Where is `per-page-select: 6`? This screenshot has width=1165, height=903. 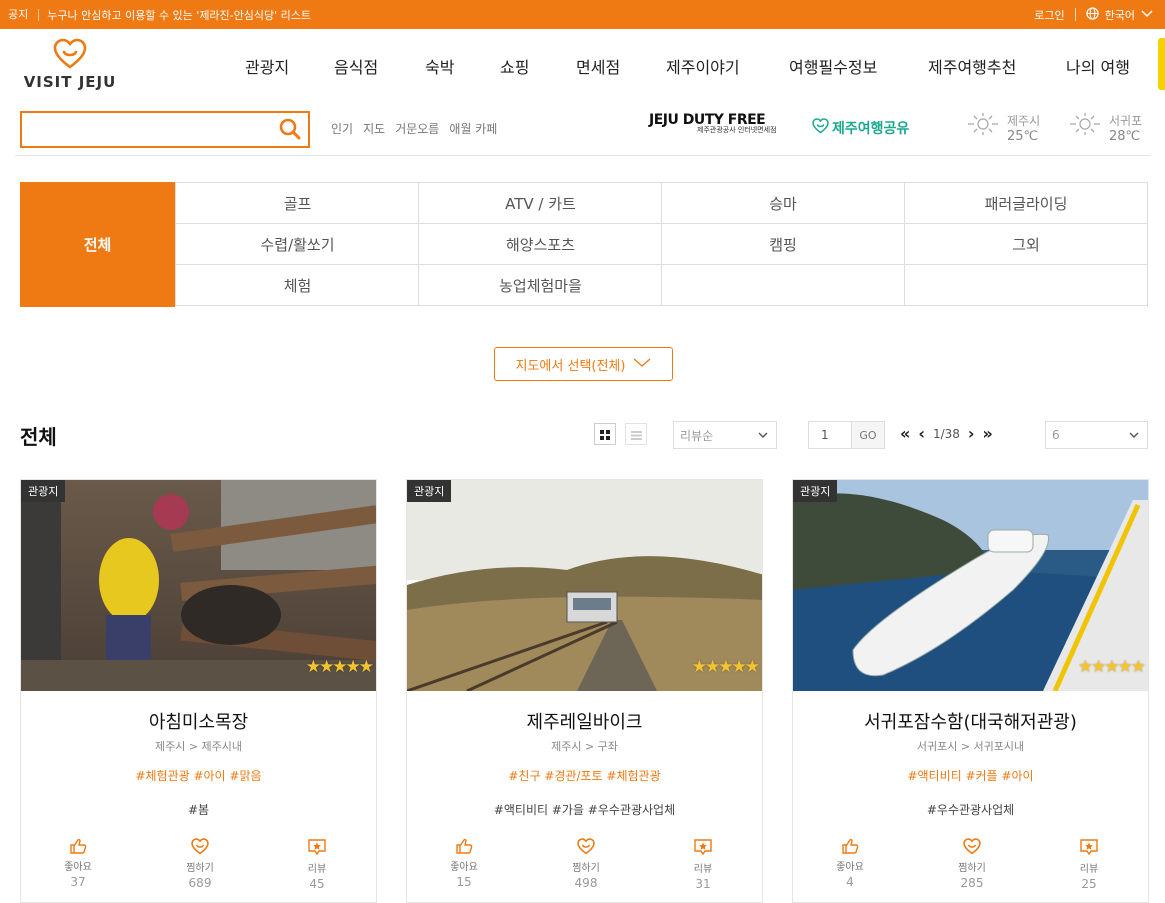
per-page-select: 6 is located at coordinates (1096, 435).